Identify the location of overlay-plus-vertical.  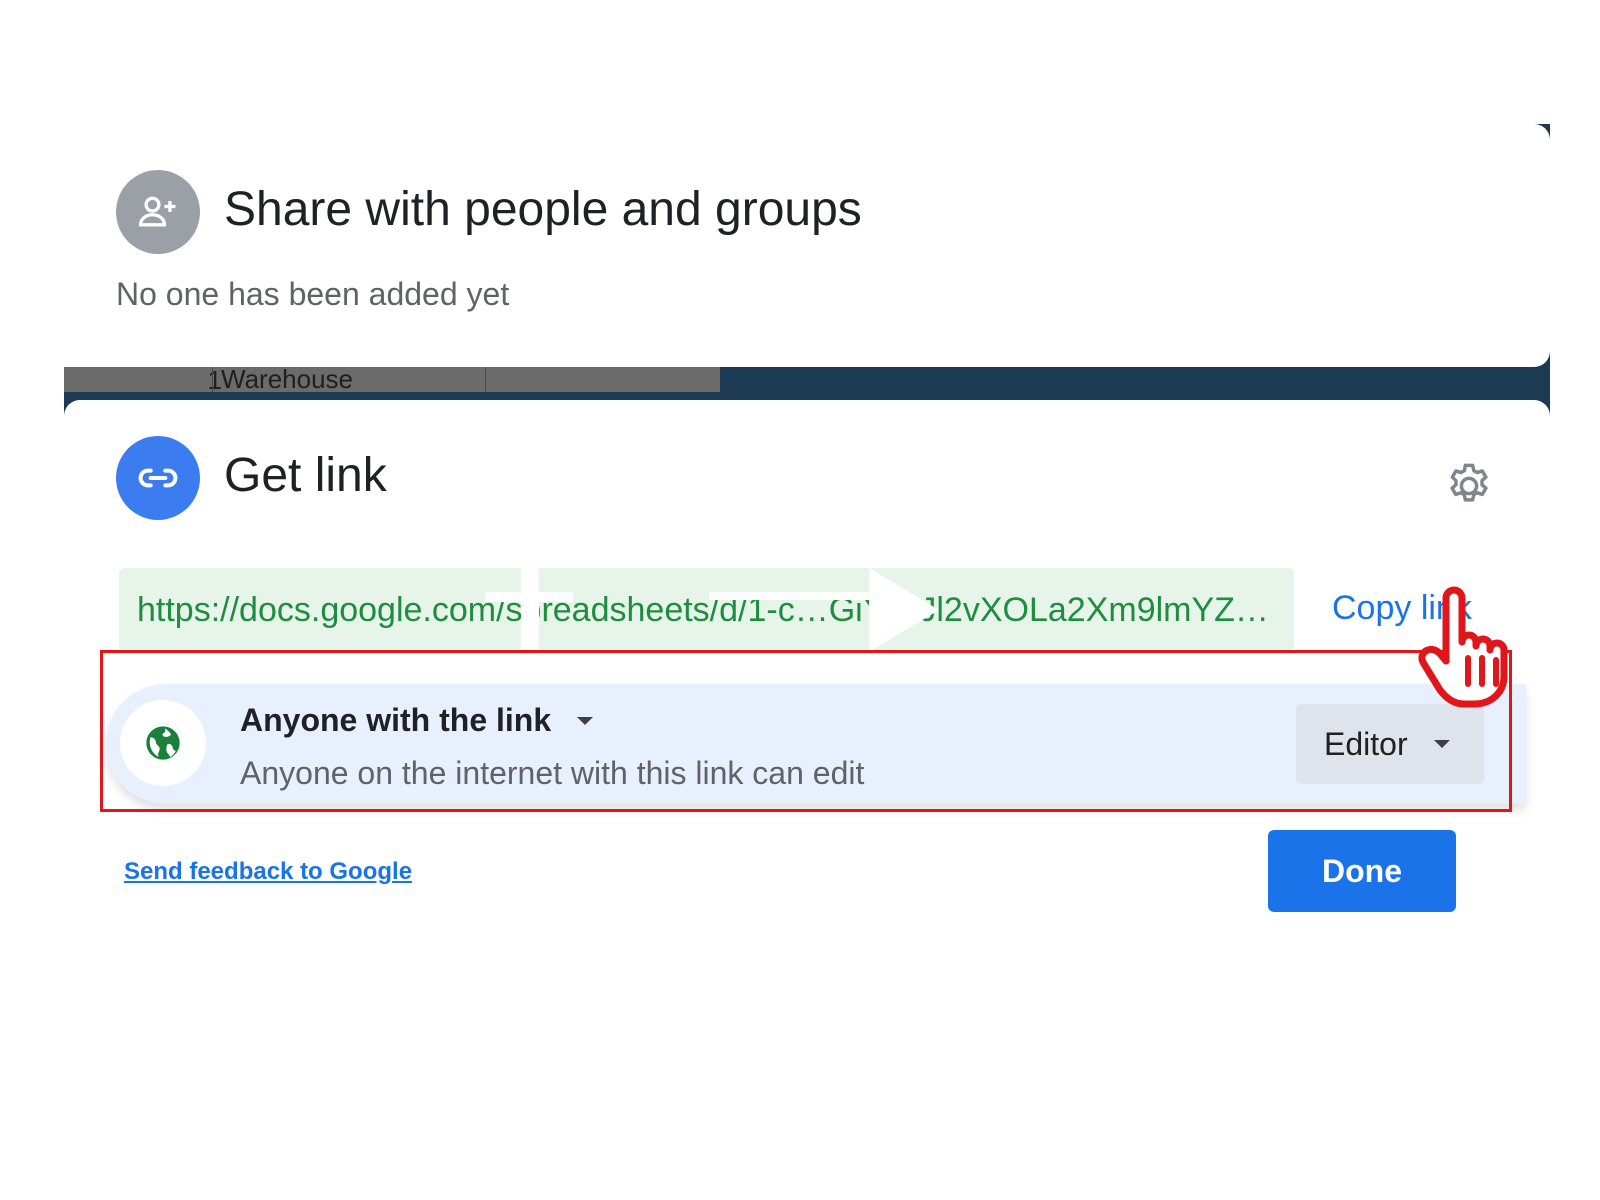
(530, 610).